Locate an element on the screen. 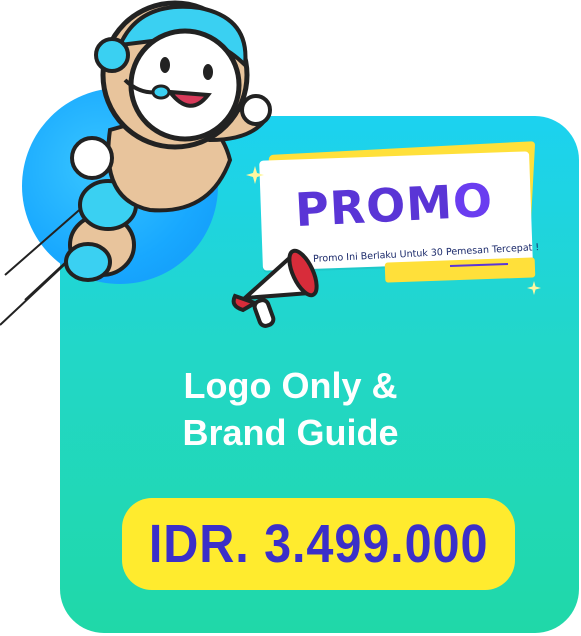  headline: Logo Only & Brand Guide is located at coordinates (290, 409).